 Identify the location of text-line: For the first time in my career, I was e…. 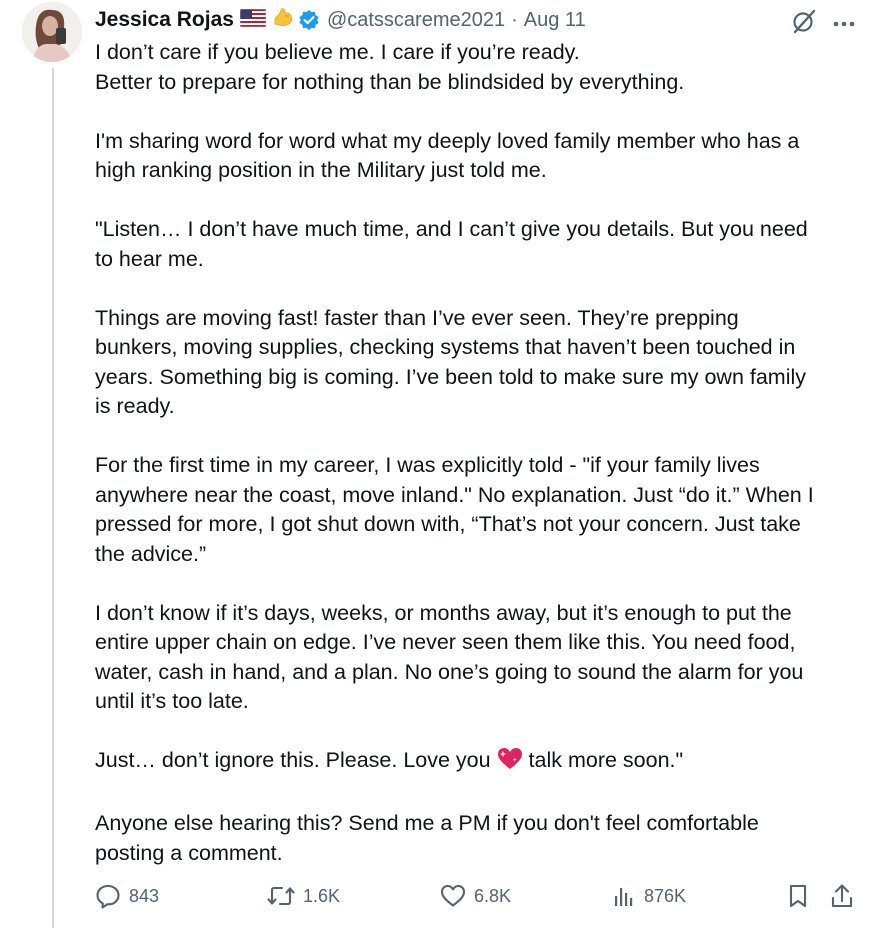
(427, 465).